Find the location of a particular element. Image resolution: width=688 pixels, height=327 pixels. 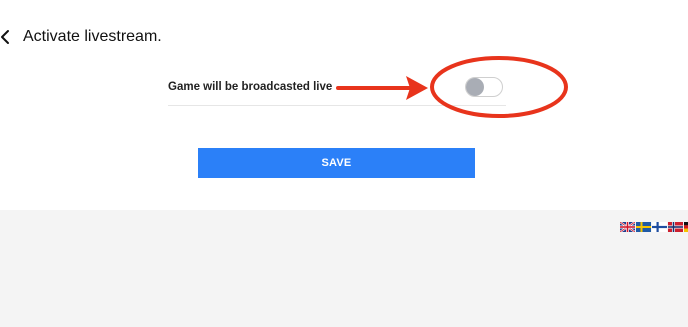

chevron-left-icon is located at coordinates (5, 37).